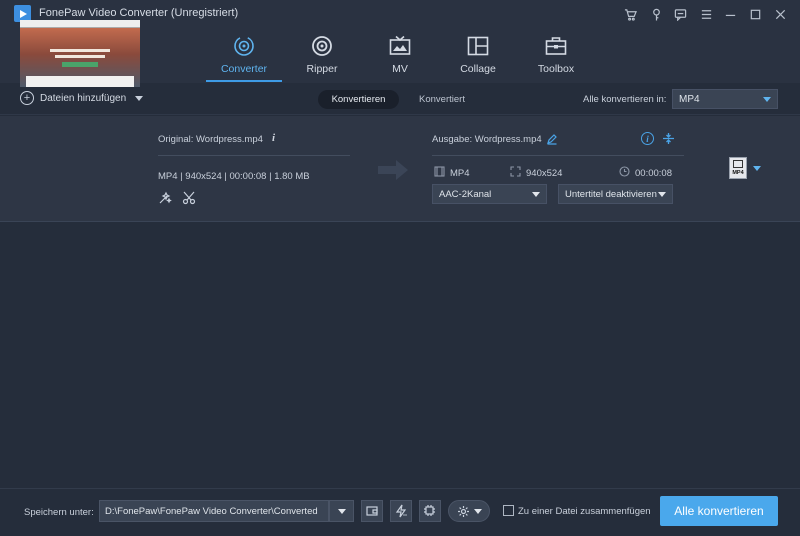 The width and height of the screenshot is (800, 536). I want to click on tab-collage-label: Collage, so click(478, 69).